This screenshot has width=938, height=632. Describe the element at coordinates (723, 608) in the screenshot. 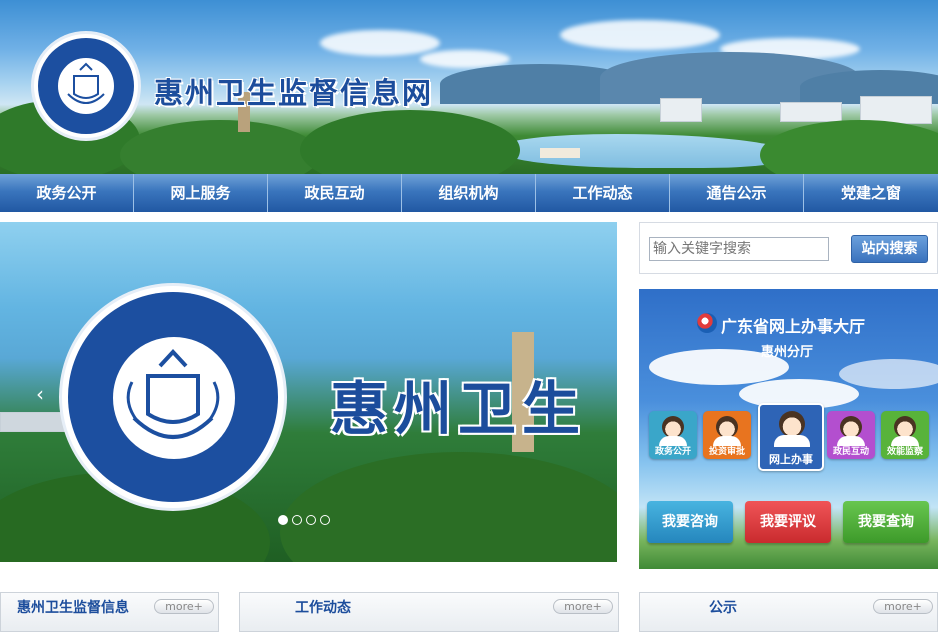

I see `panel-title: 公示` at that location.